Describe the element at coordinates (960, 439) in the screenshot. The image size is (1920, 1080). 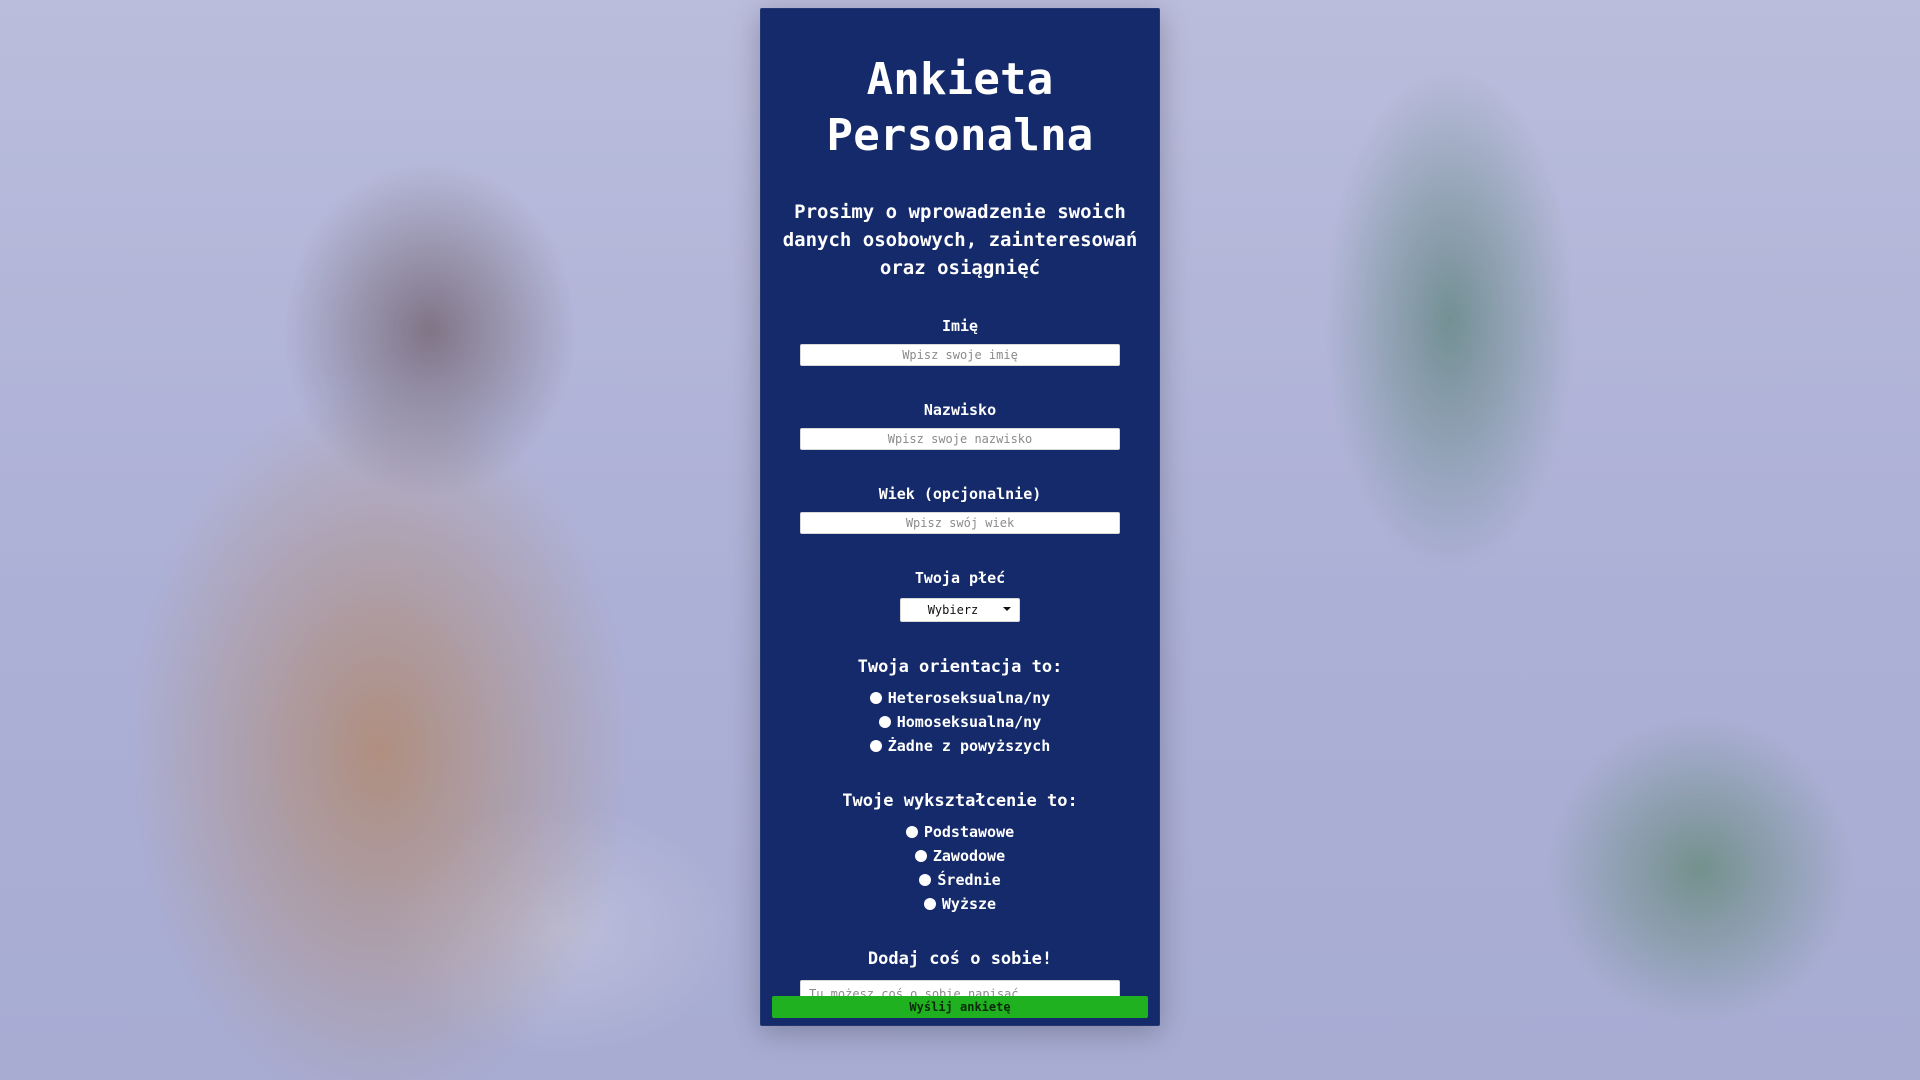
I see `last-name-input` at that location.